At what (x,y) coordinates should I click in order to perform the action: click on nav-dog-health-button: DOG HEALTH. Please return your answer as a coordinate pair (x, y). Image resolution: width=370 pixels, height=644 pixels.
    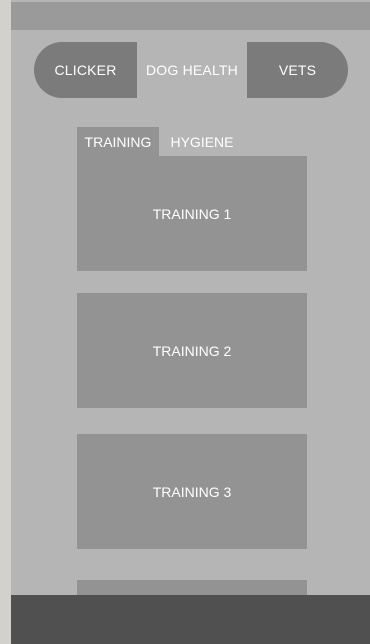
    Looking at the image, I should click on (192, 70).